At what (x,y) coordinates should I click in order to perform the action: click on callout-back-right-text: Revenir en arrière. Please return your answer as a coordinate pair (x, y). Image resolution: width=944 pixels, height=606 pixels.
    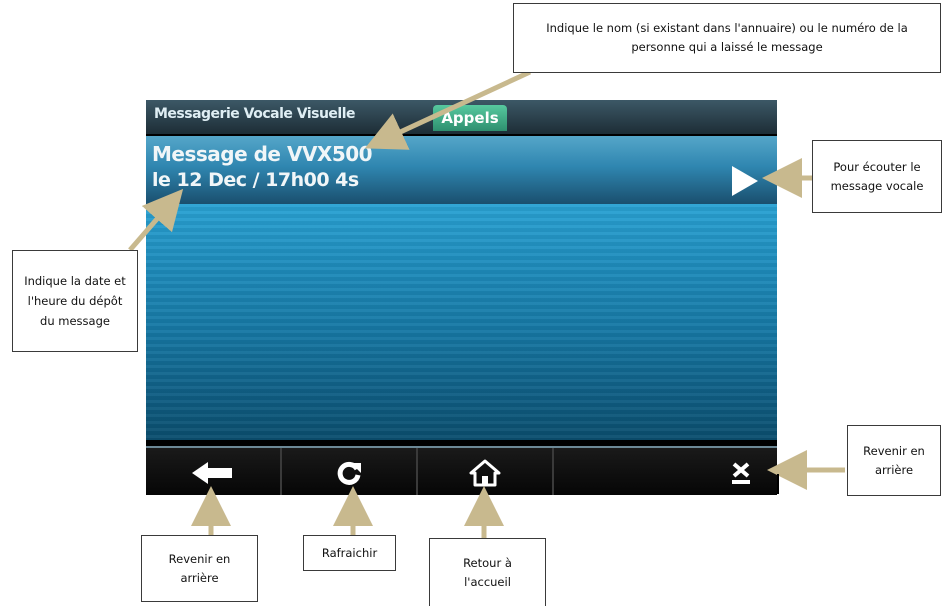
    Looking at the image, I should click on (894, 460).